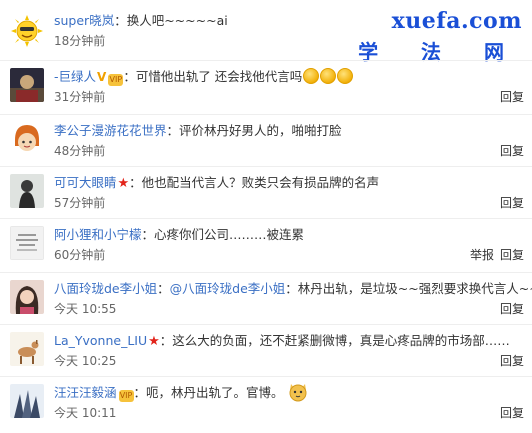 This screenshot has height=433, width=532. I want to click on username-link: 李公子漫游花花世界, so click(110, 130).